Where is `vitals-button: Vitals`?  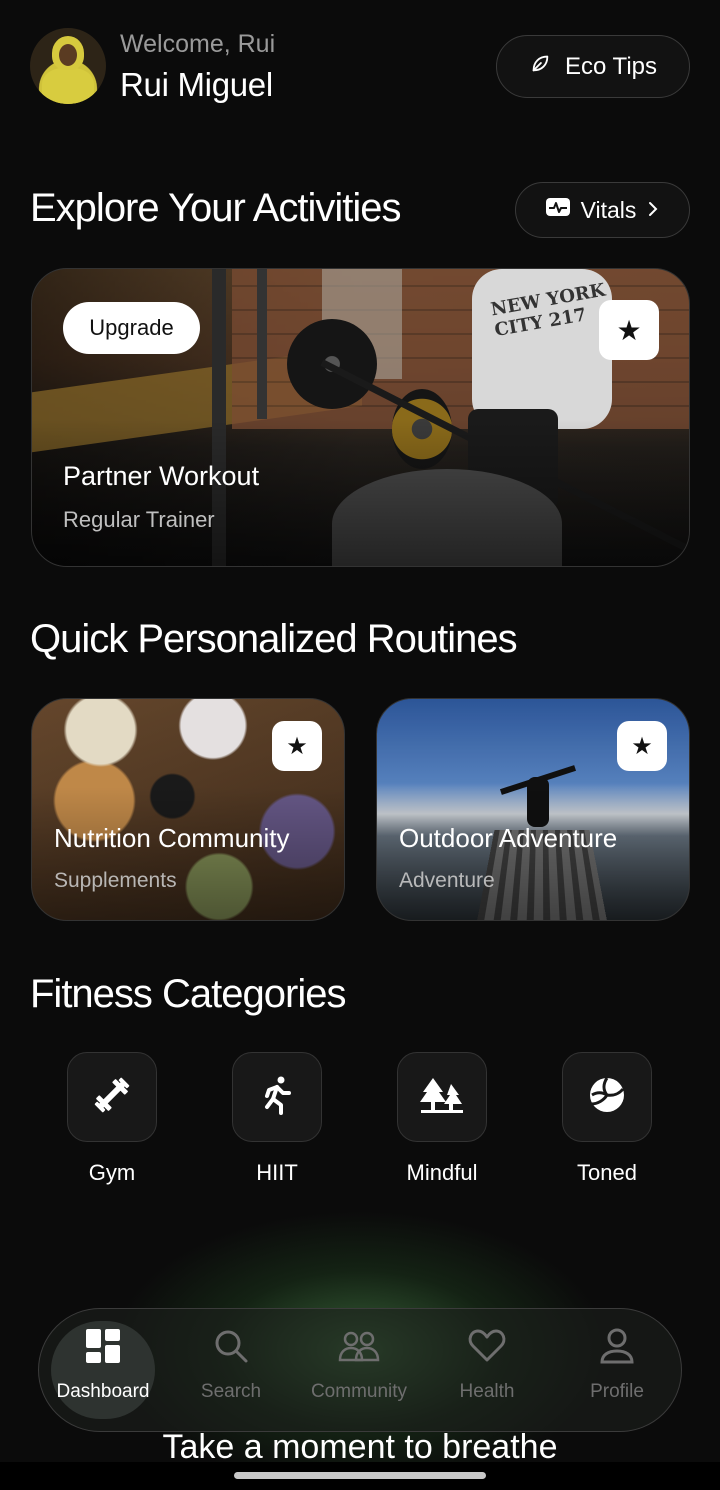 vitals-button: Vitals is located at coordinates (602, 210).